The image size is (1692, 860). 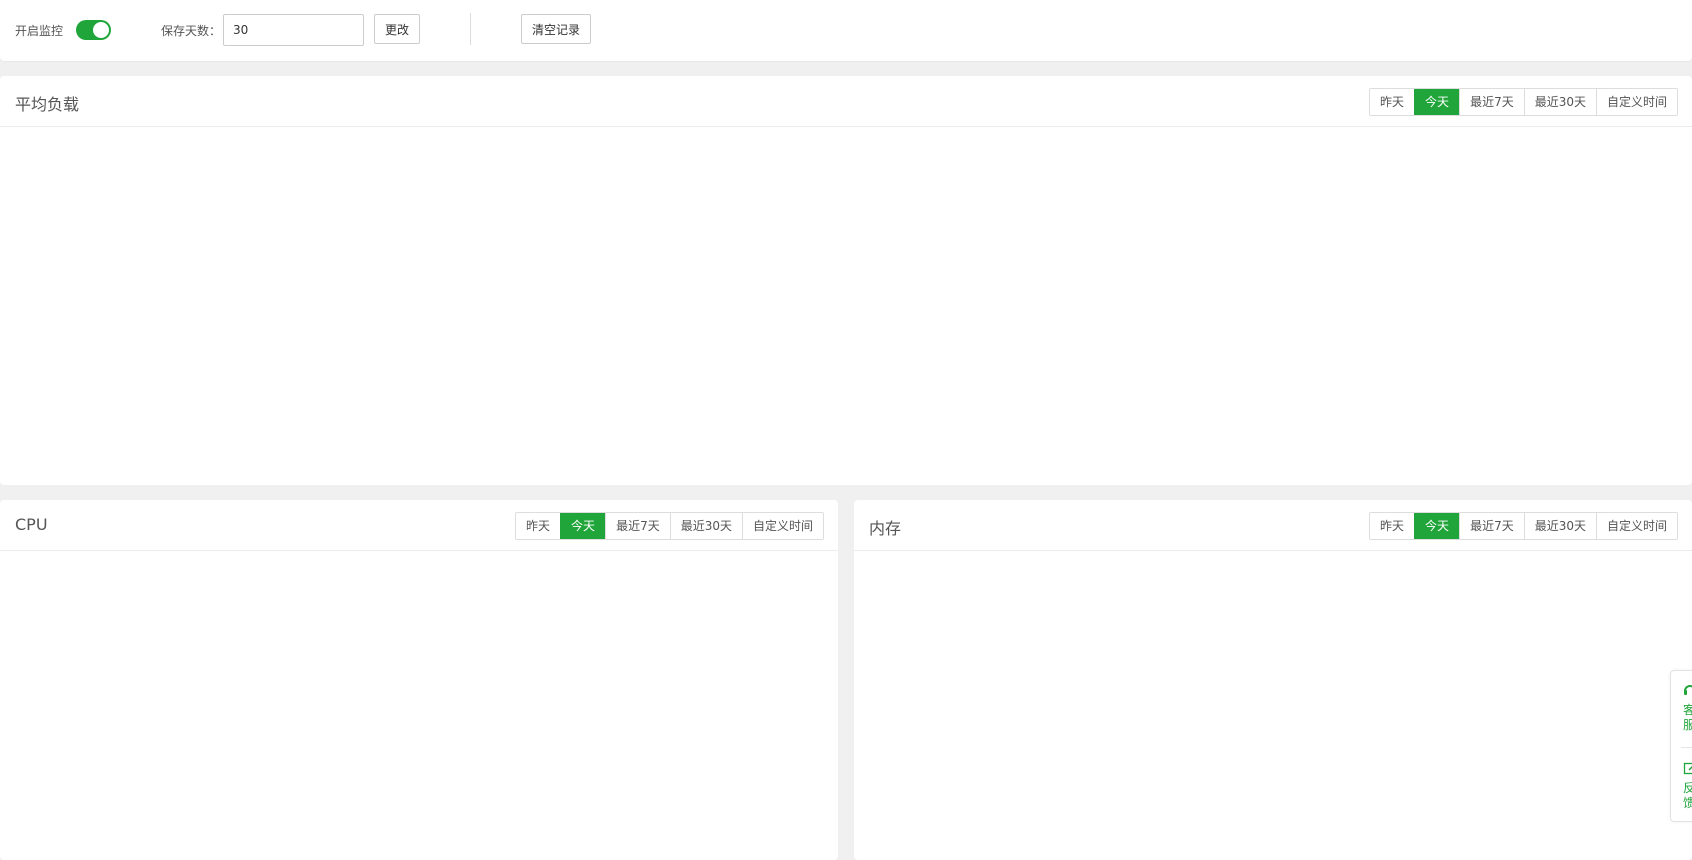 What do you see at coordinates (1687, 796) in the screenshot?
I see `feedback-link: 反馈` at bounding box center [1687, 796].